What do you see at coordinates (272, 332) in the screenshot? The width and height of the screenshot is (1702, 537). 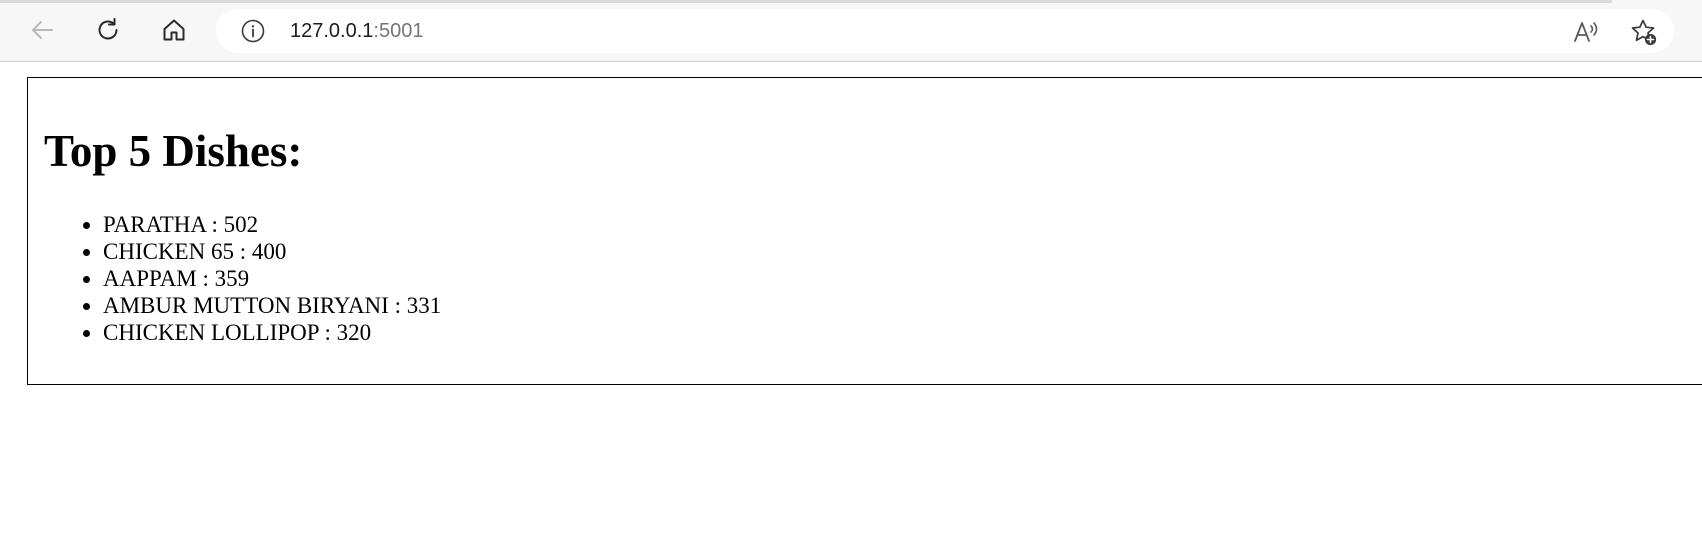 I see `list-item: CHICKEN LOLLIPOP : 320` at bounding box center [272, 332].